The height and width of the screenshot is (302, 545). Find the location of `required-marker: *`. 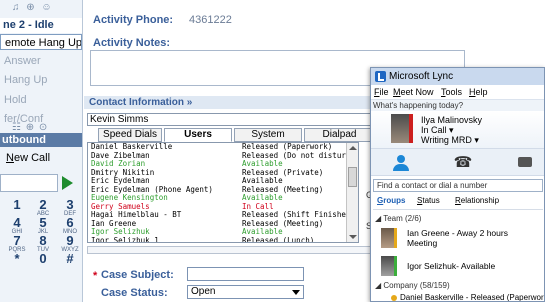

required-marker: * is located at coordinates (95, 276).